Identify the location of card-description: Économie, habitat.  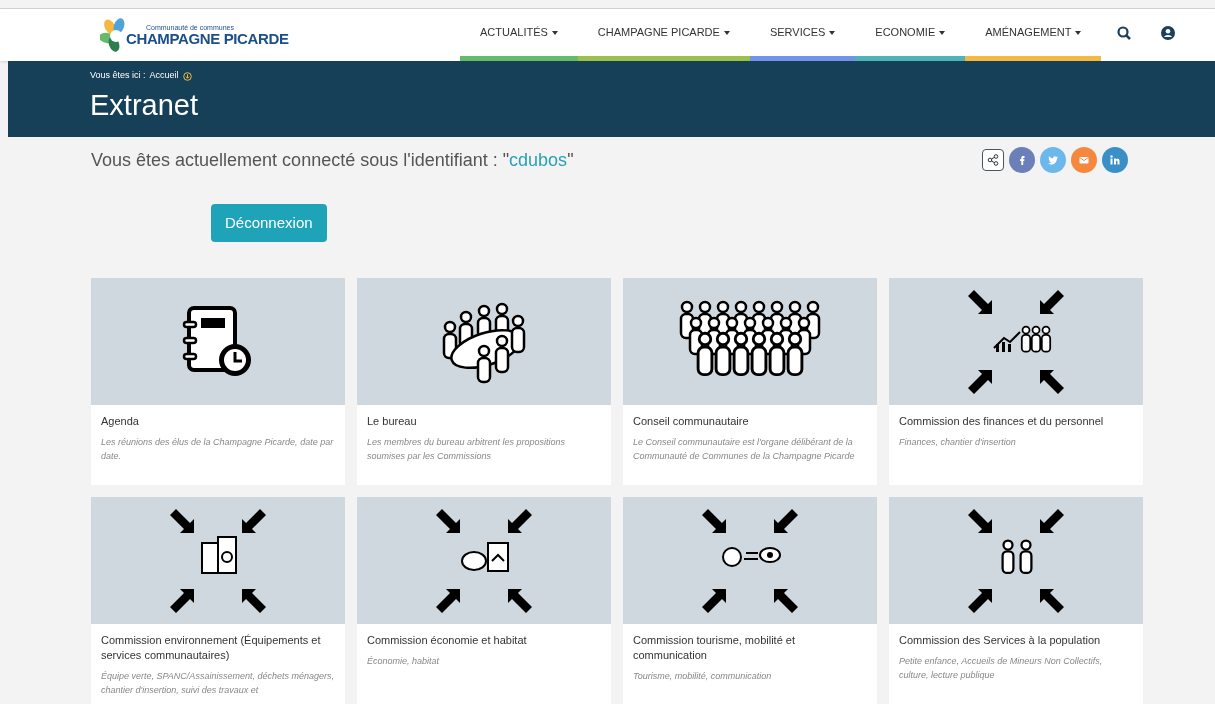
(404, 661).